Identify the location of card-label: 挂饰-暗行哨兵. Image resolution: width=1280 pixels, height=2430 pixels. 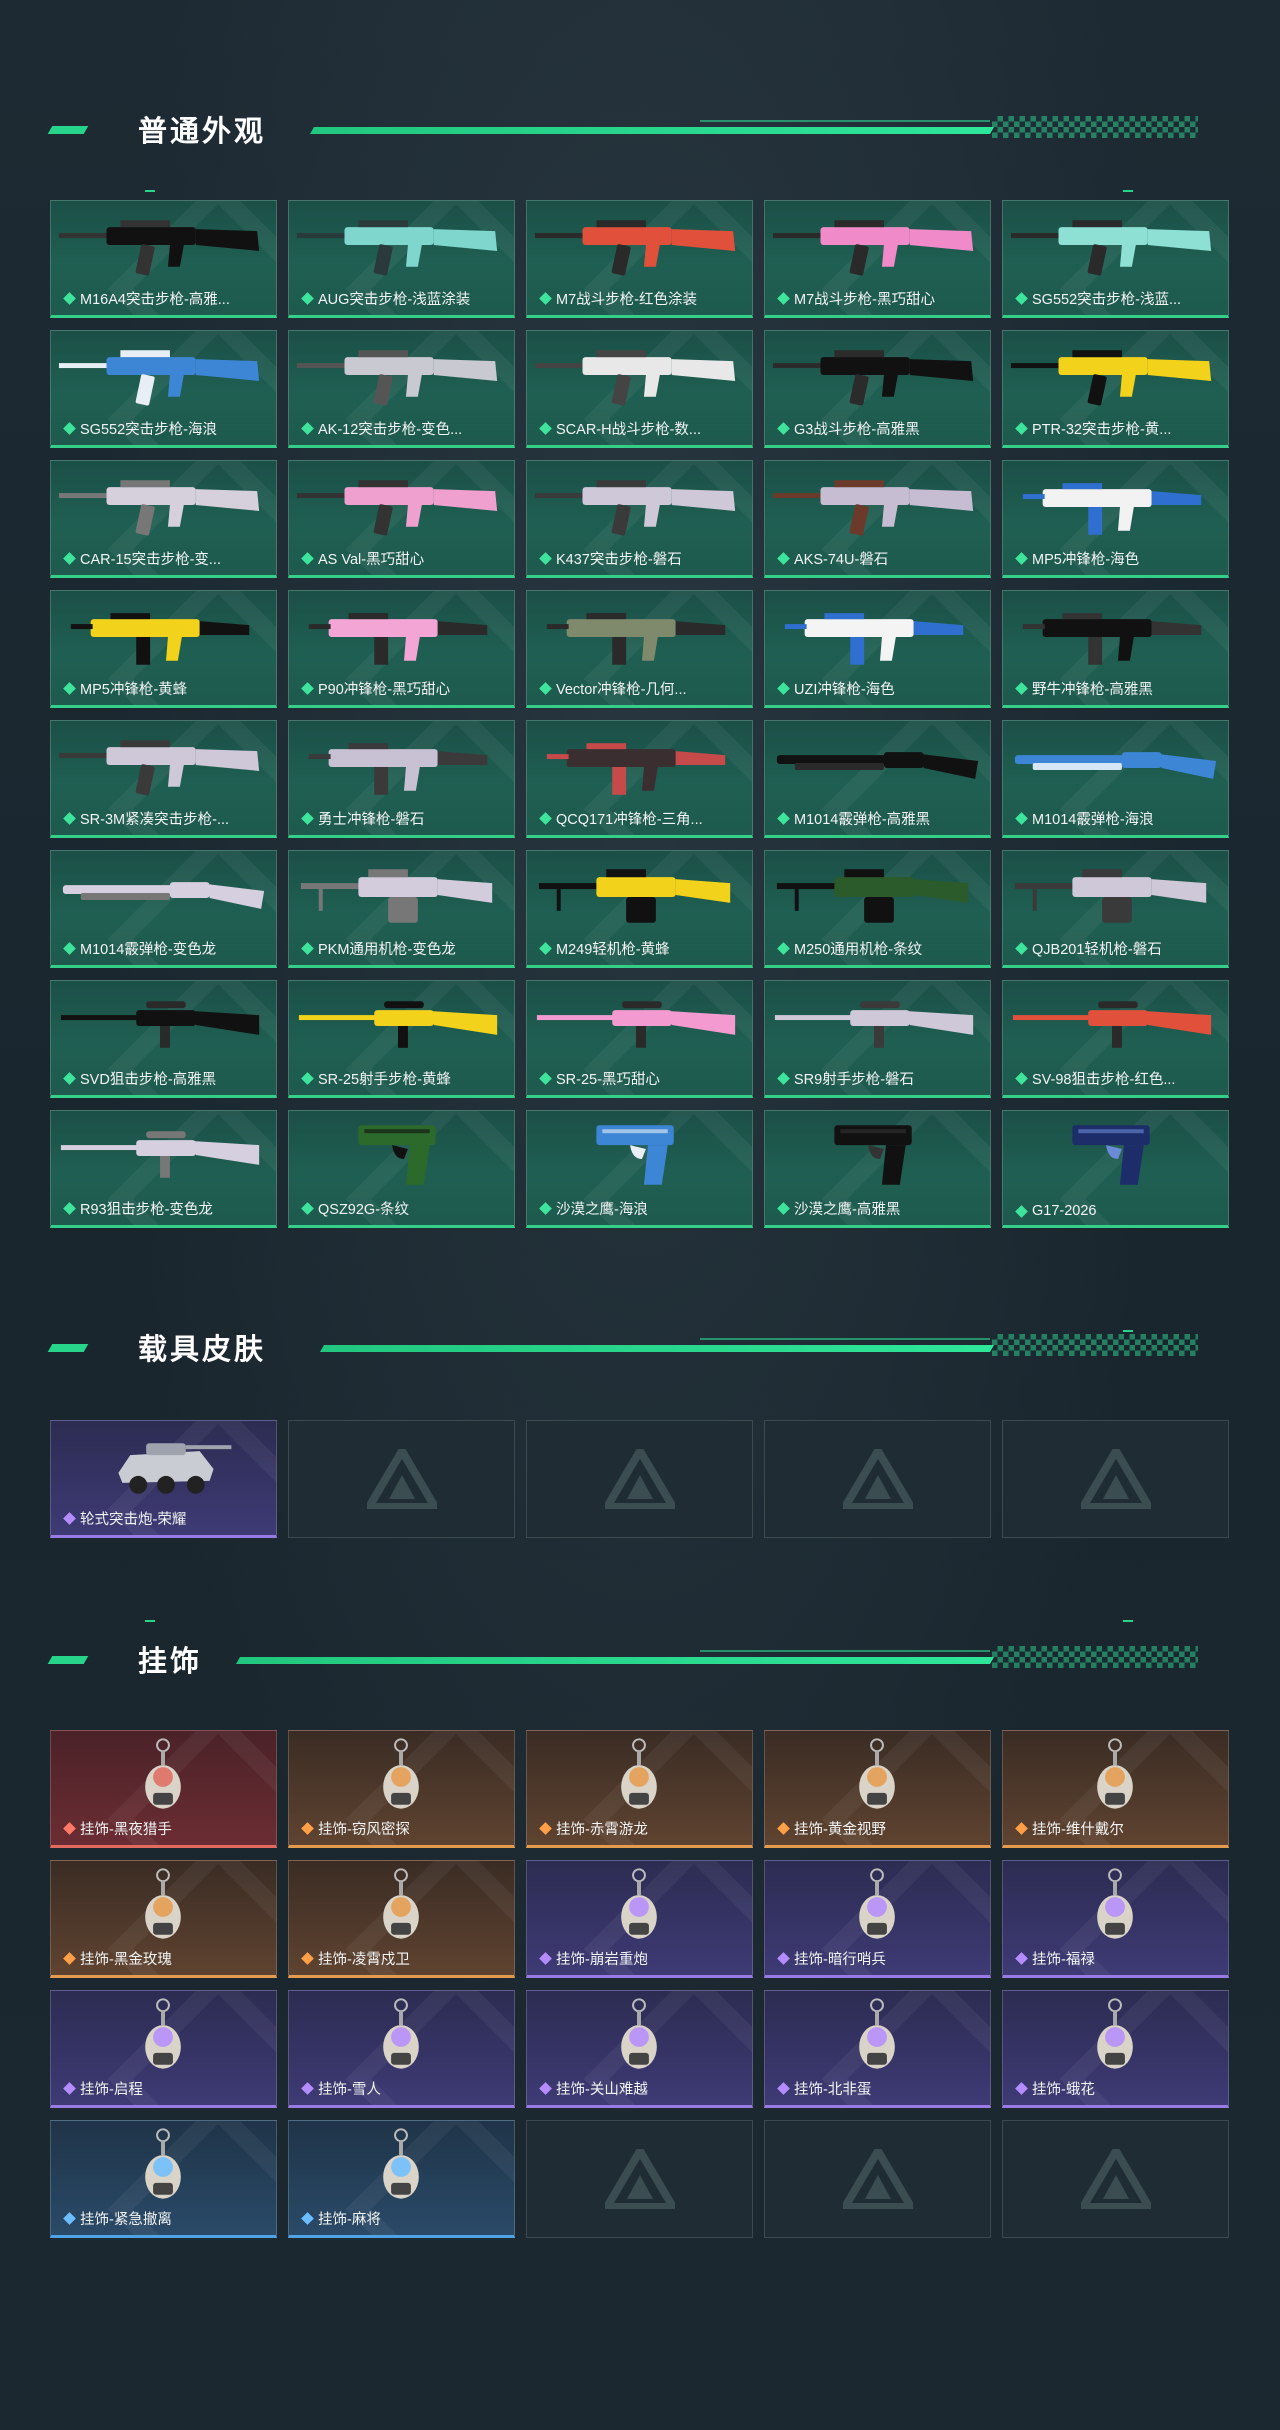
(831, 1958).